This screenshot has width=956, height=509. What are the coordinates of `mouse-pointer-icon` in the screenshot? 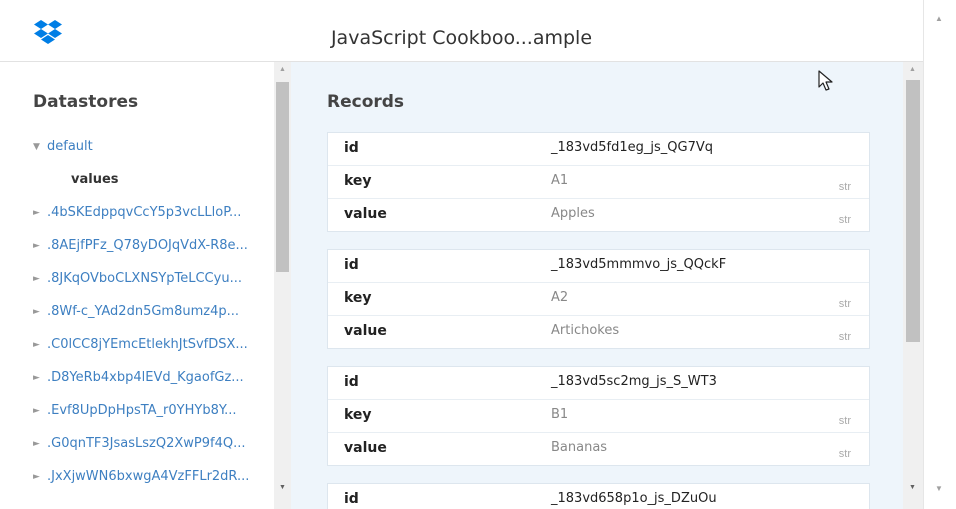 It's located at (825, 80).